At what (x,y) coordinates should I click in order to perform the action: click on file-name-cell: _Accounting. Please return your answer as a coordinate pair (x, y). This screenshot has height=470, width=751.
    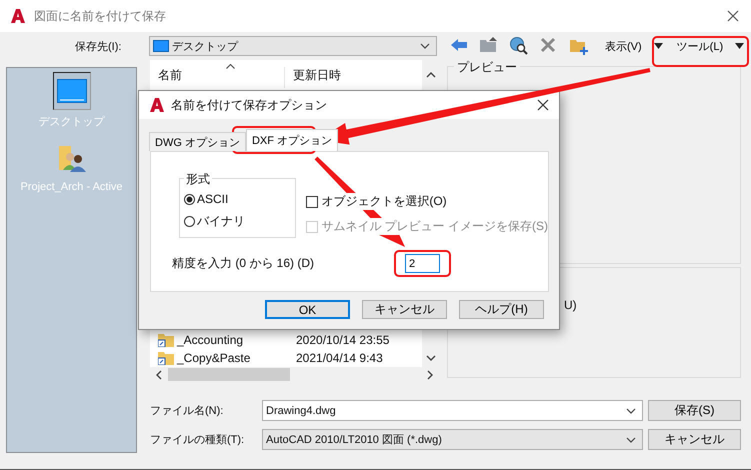
    Looking at the image, I should click on (235, 340).